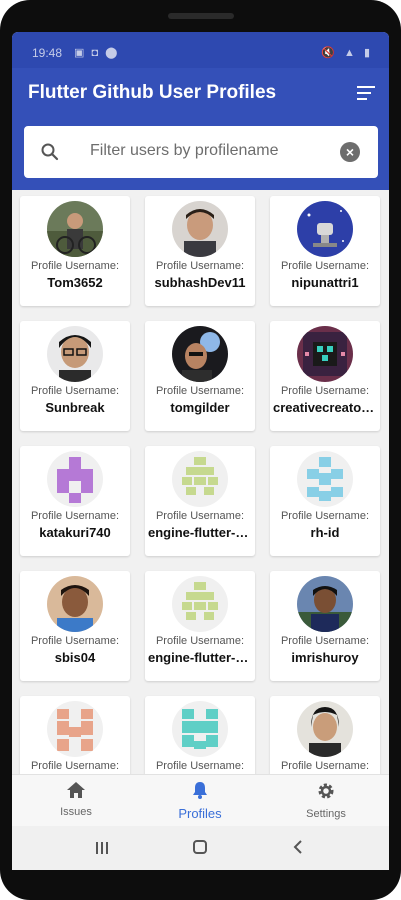 This screenshot has width=401, height=900. I want to click on profile-username: subhashDev11, so click(200, 282).